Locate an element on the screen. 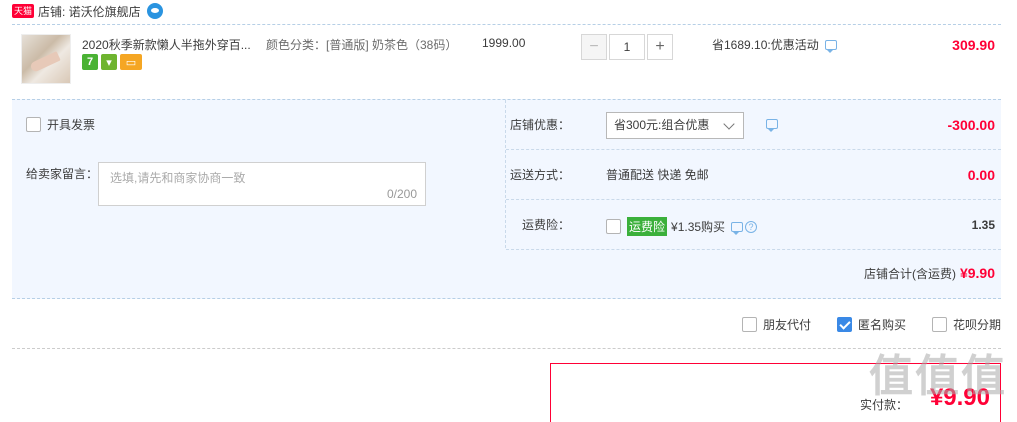  product-thumbnail is located at coordinates (46, 59).